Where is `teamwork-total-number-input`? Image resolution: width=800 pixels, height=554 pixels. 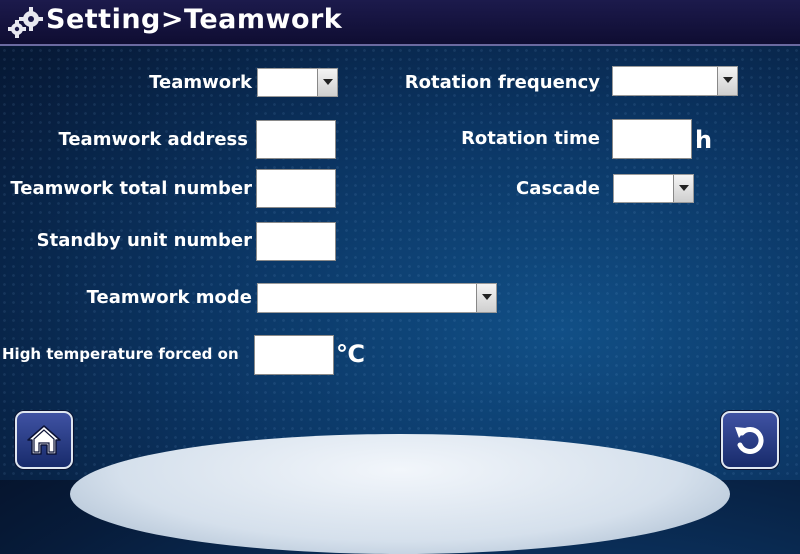 teamwork-total-number-input is located at coordinates (296, 188).